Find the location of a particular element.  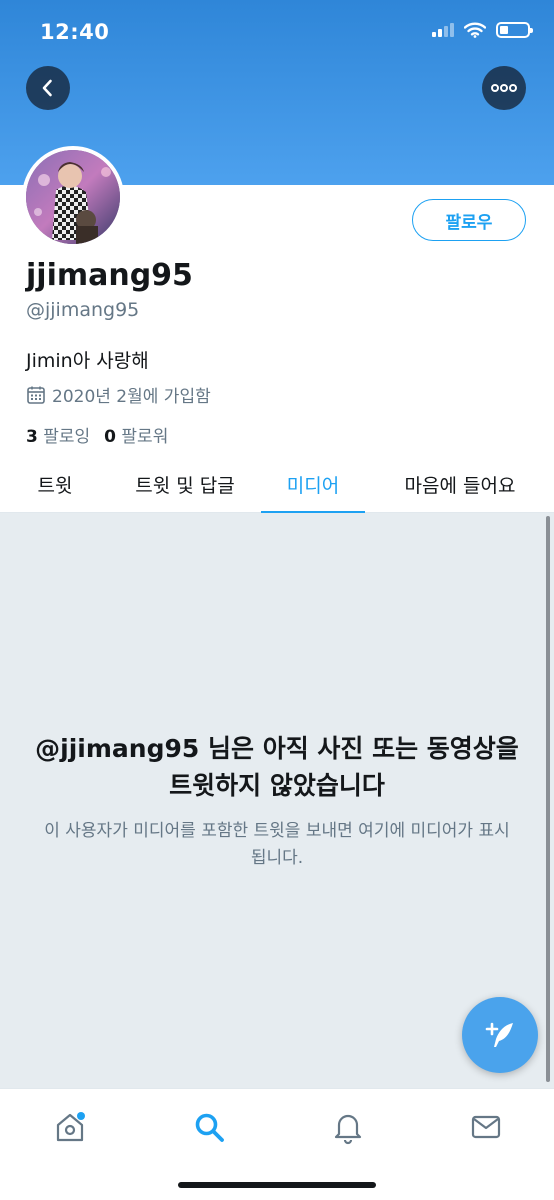

profile-avatar is located at coordinates (73, 197).